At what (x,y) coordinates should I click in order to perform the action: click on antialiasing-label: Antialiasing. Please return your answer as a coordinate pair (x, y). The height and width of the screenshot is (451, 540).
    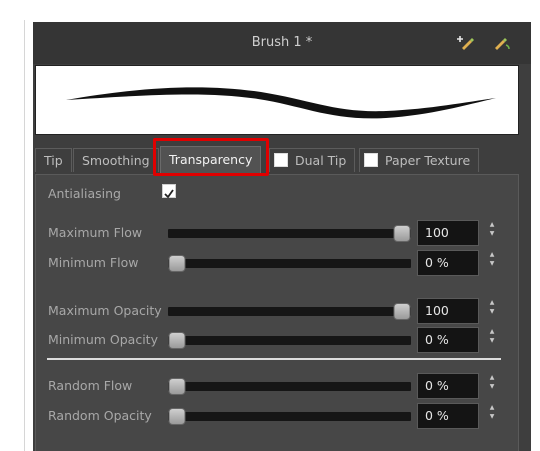
    Looking at the image, I should click on (84, 193).